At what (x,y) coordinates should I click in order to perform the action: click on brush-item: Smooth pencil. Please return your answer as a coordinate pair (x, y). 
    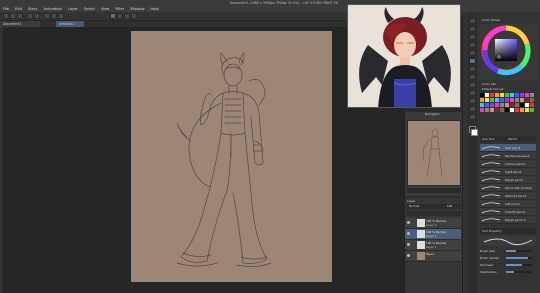
    Looking at the image, I should click on (508, 212).